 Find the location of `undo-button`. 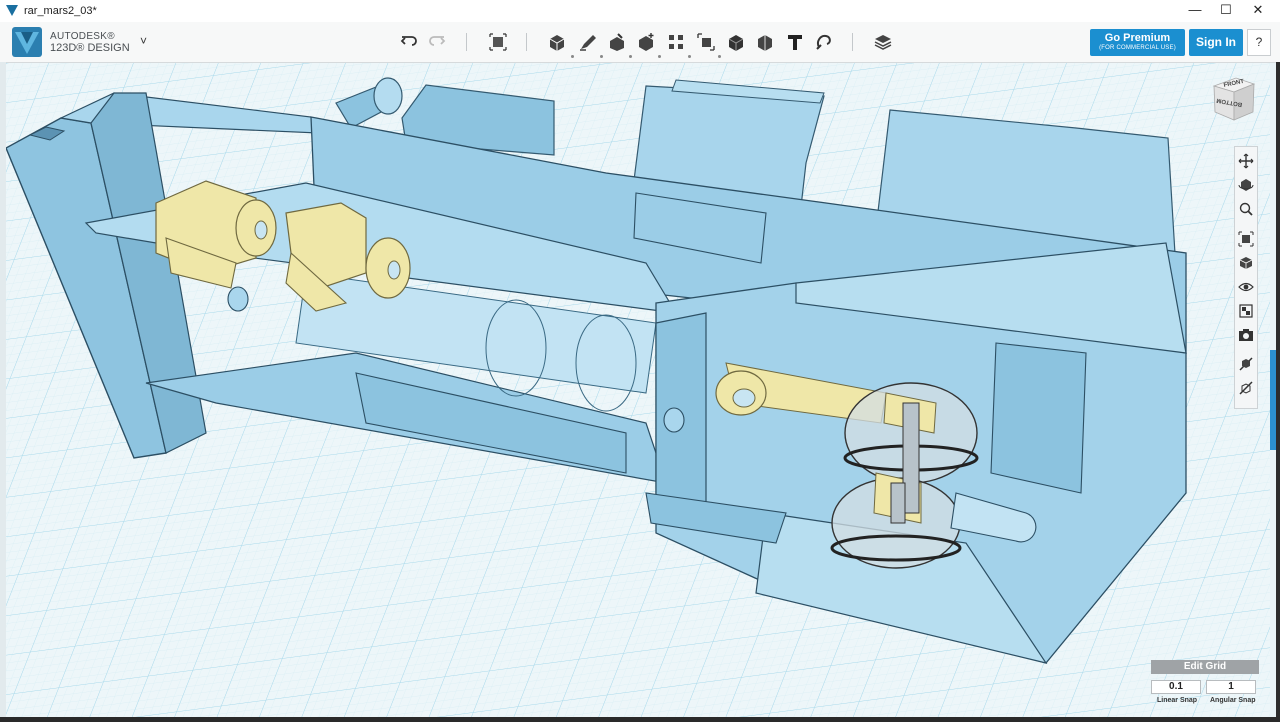

undo-button is located at coordinates (409, 42).